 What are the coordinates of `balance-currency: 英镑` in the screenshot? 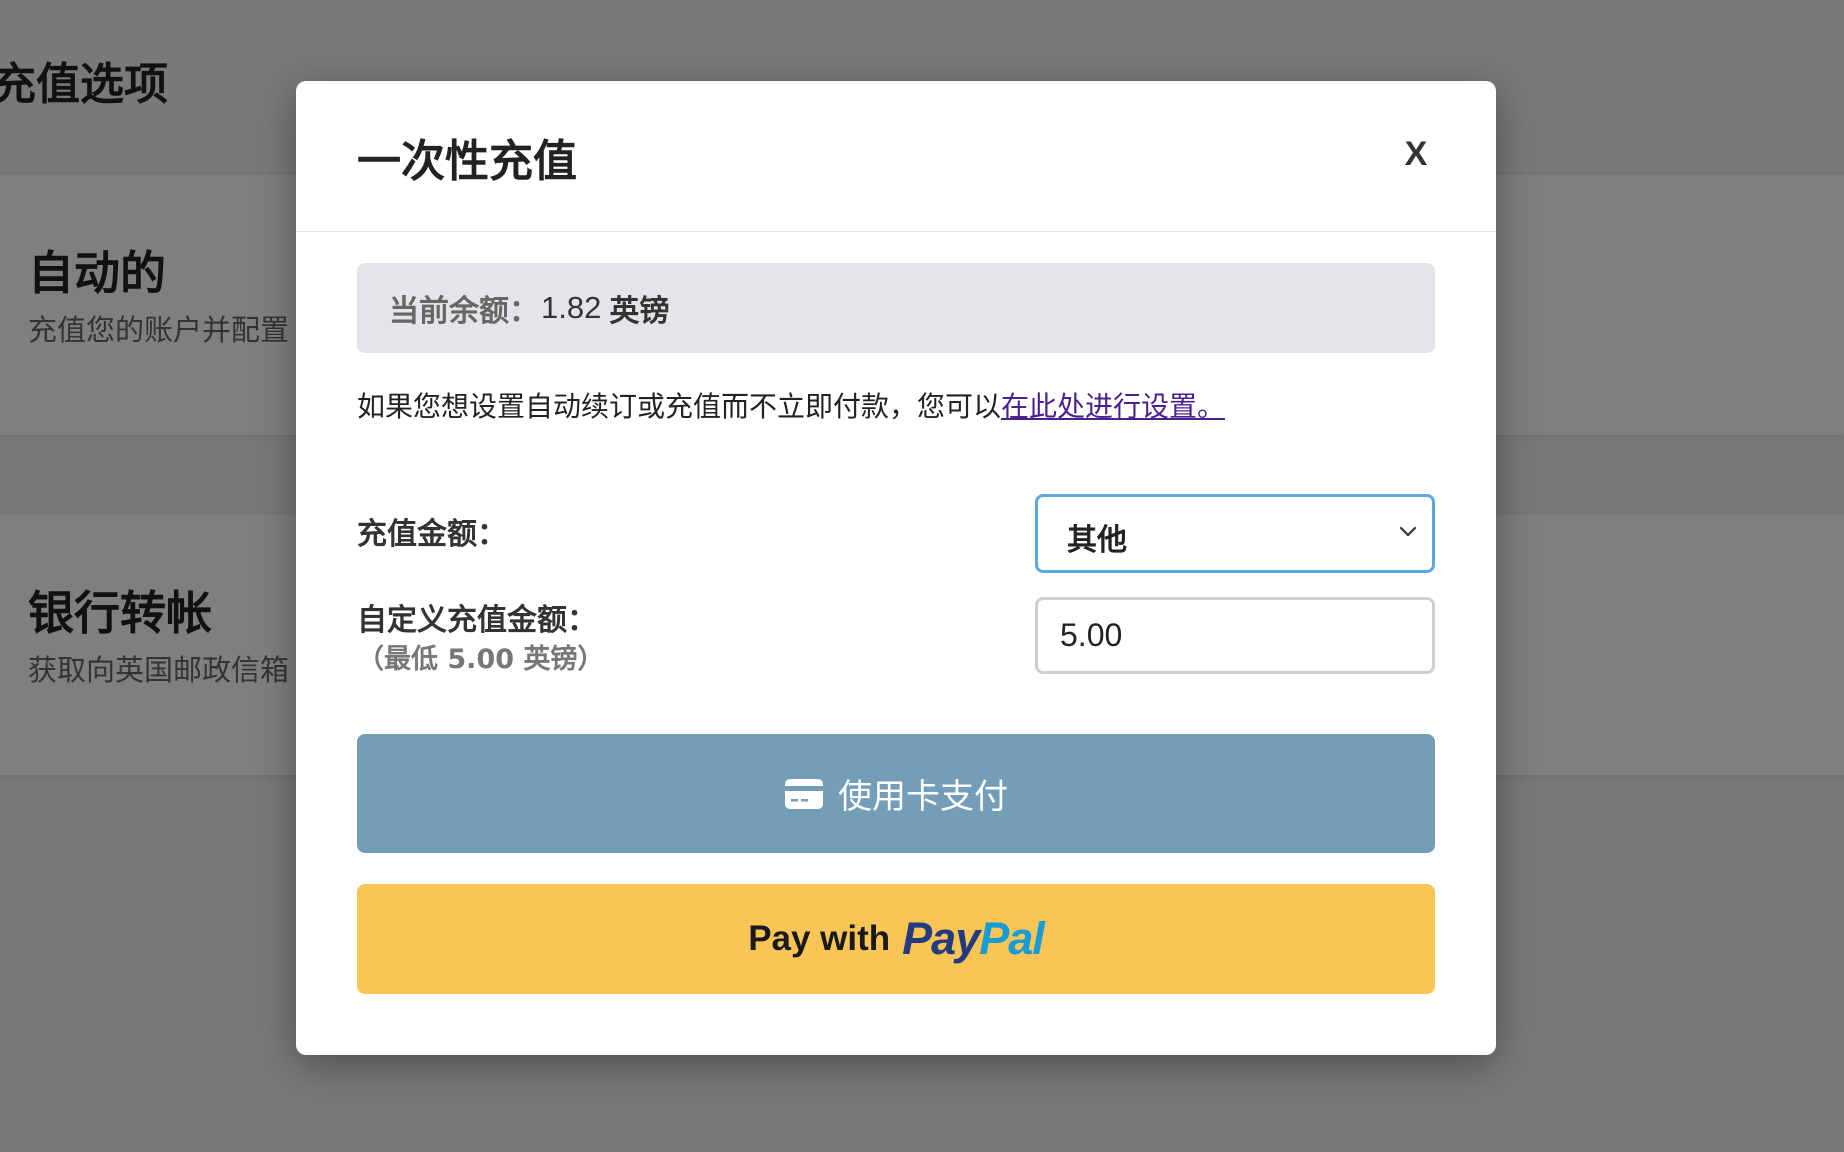 It's located at (639, 311).